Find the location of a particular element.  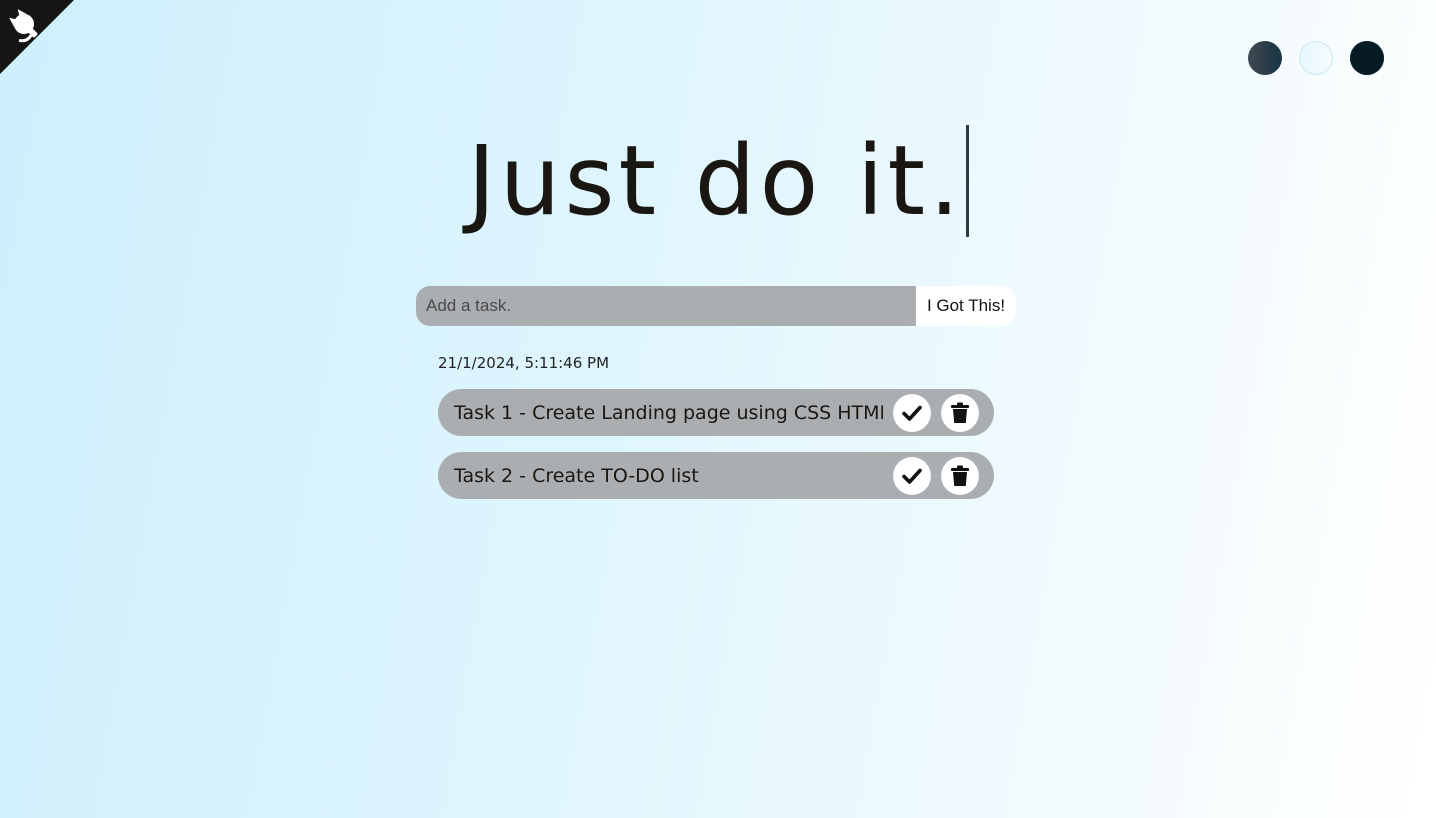

theme-darker-button is located at coordinates (1367, 58).